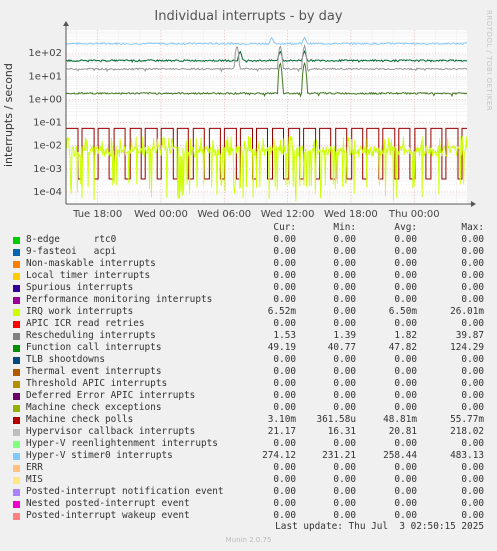 Image resolution: width=497 pixels, height=551 pixels. Describe the element at coordinates (71, 239) in the screenshot. I see `legend-series-name: 8-edge rtc0` at that location.